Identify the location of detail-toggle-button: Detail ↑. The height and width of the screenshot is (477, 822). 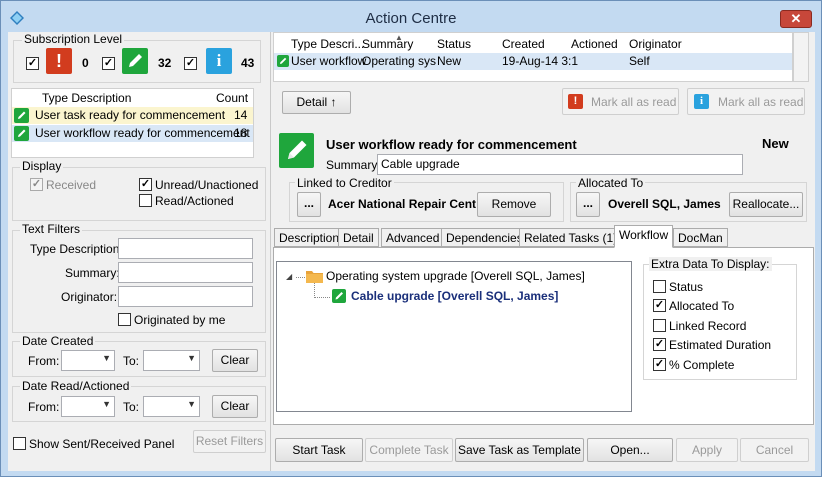
(316, 102).